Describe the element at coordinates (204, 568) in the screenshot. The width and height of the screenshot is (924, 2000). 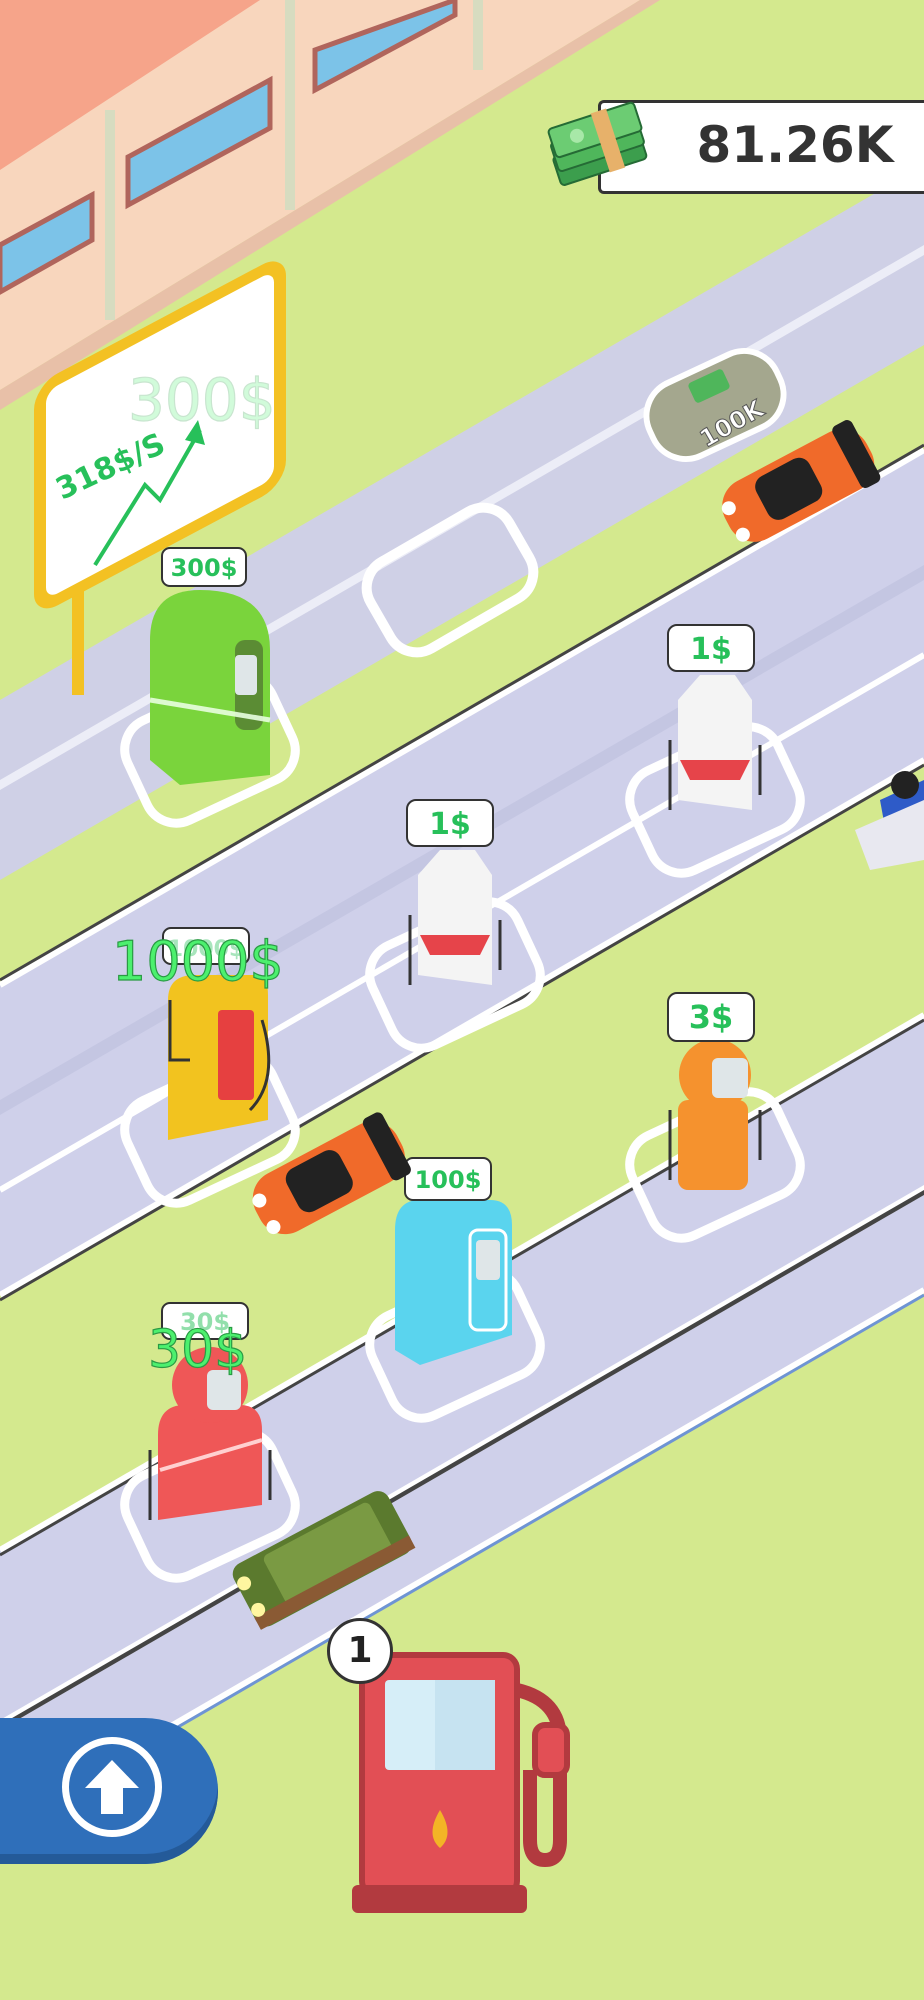
I see `pump-price: 300$` at that location.